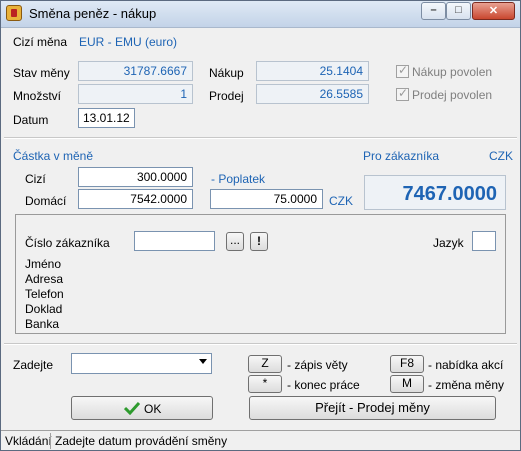  What do you see at coordinates (265, 384) in the screenshot?
I see `shortcut-key-star: *` at bounding box center [265, 384].